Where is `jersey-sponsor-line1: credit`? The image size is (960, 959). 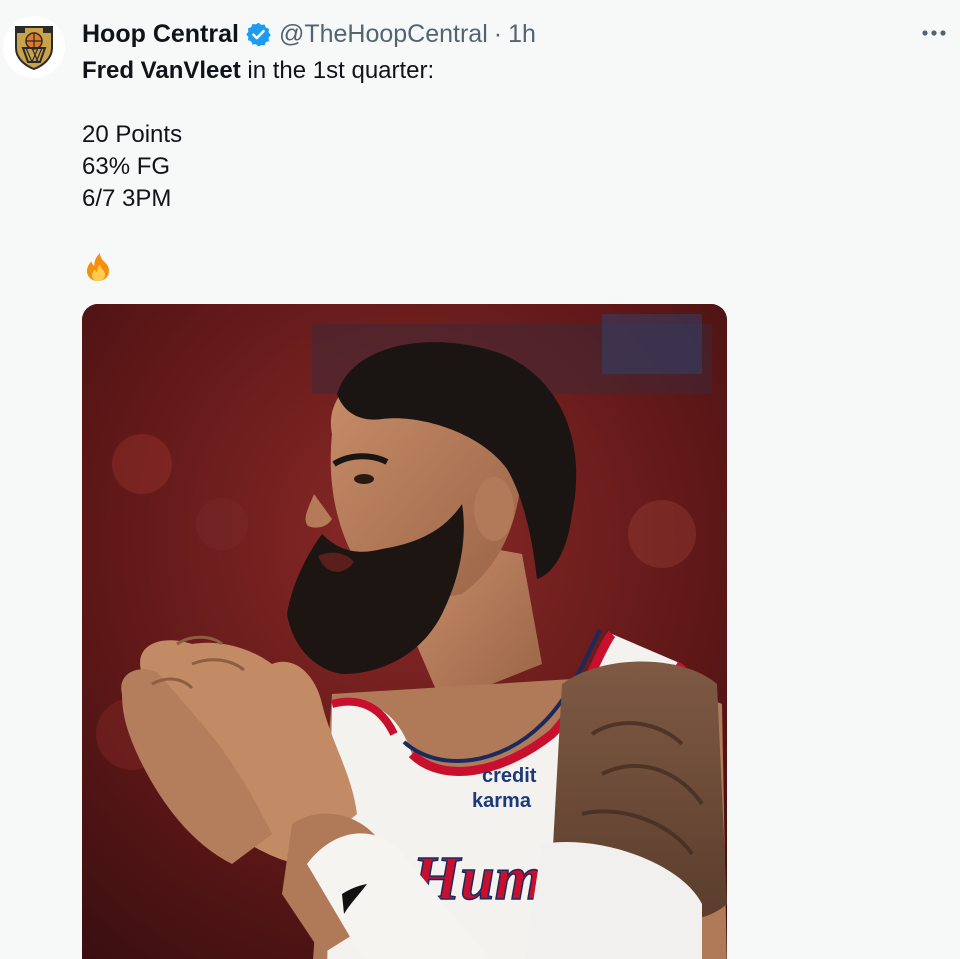 jersey-sponsor-line1: credit is located at coordinates (509, 776).